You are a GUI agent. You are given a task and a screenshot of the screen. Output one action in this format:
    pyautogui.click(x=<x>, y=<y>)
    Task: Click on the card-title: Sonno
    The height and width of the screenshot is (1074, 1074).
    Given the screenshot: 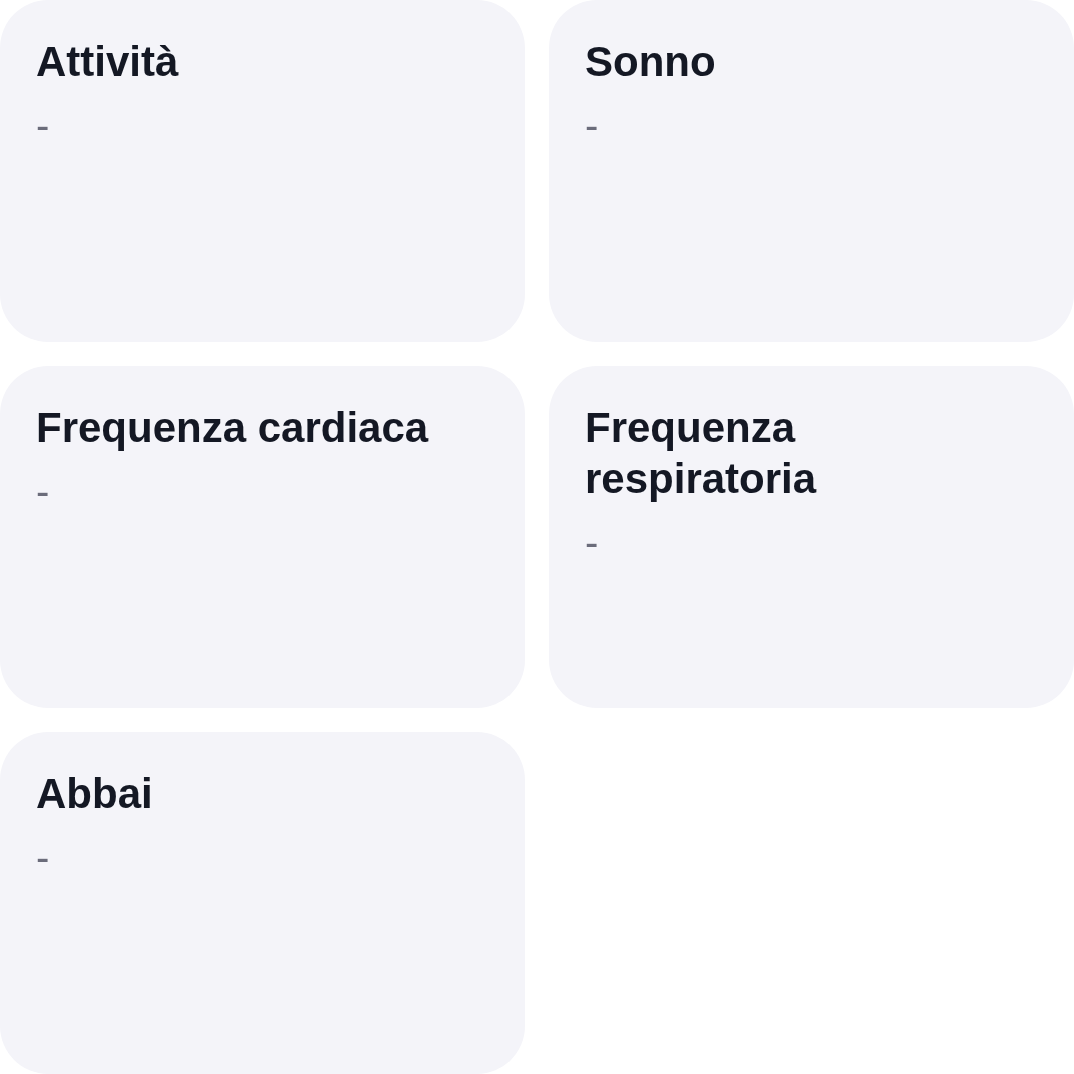 What is the action you would take?
    pyautogui.click(x=650, y=62)
    